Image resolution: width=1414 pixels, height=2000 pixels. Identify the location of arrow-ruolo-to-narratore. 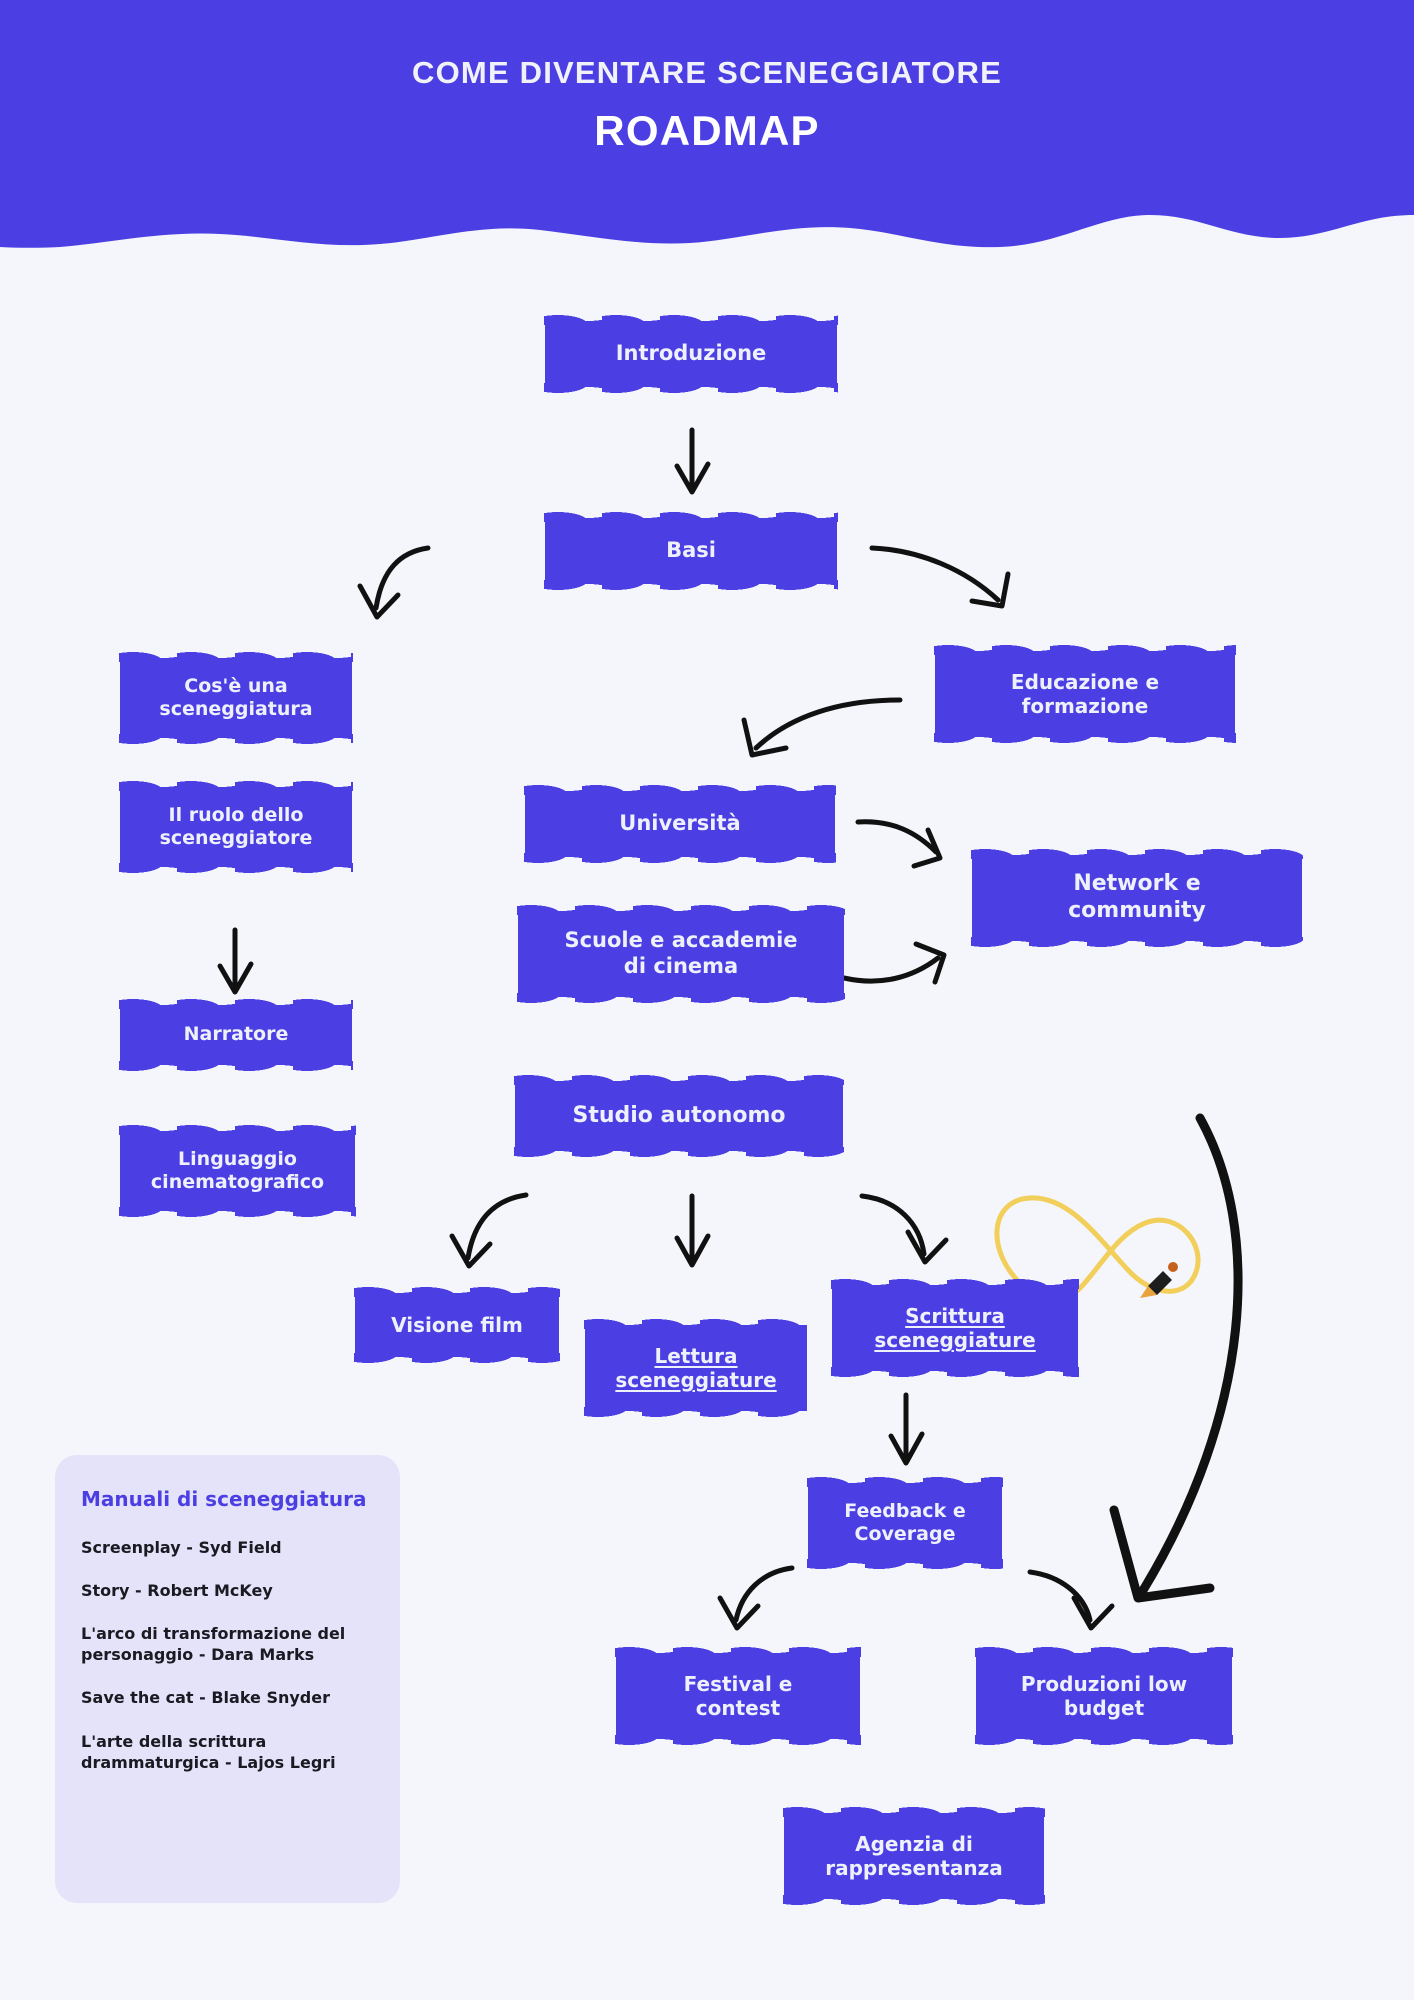
(235, 961).